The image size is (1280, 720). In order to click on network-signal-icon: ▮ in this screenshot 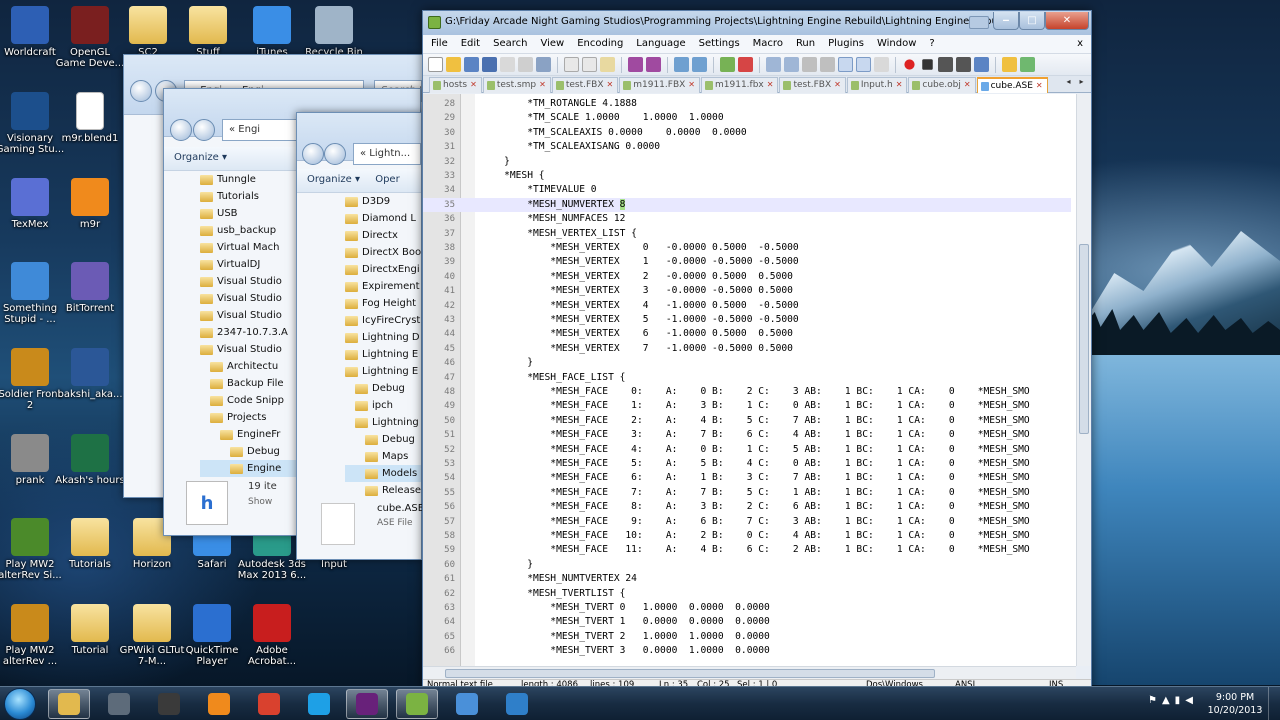, I will do `click(1178, 700)`.